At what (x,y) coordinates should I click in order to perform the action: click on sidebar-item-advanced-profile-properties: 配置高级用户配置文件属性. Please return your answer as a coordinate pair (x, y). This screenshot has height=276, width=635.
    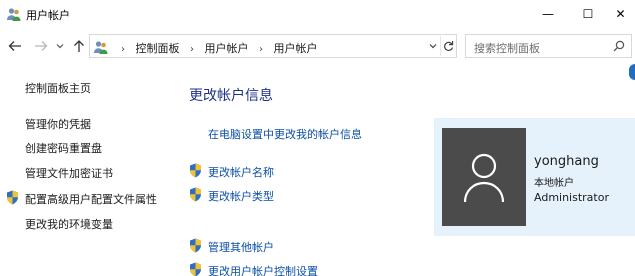
    Looking at the image, I should click on (91, 199).